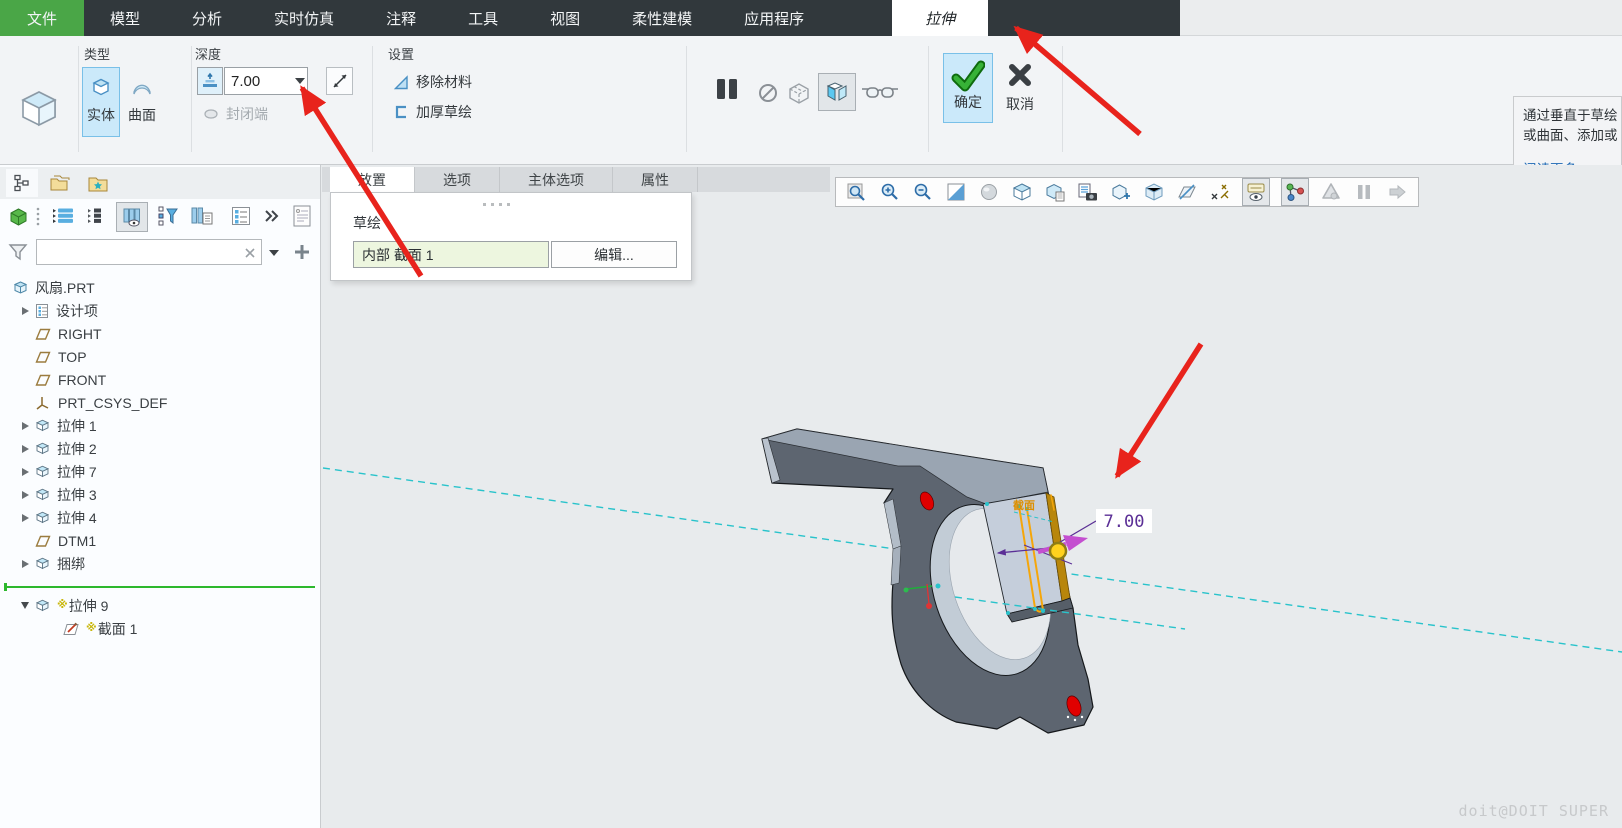  Describe the element at coordinates (54, 605) in the screenshot. I see `tree-row-extrude-9: ※ 拉伸 9` at that location.